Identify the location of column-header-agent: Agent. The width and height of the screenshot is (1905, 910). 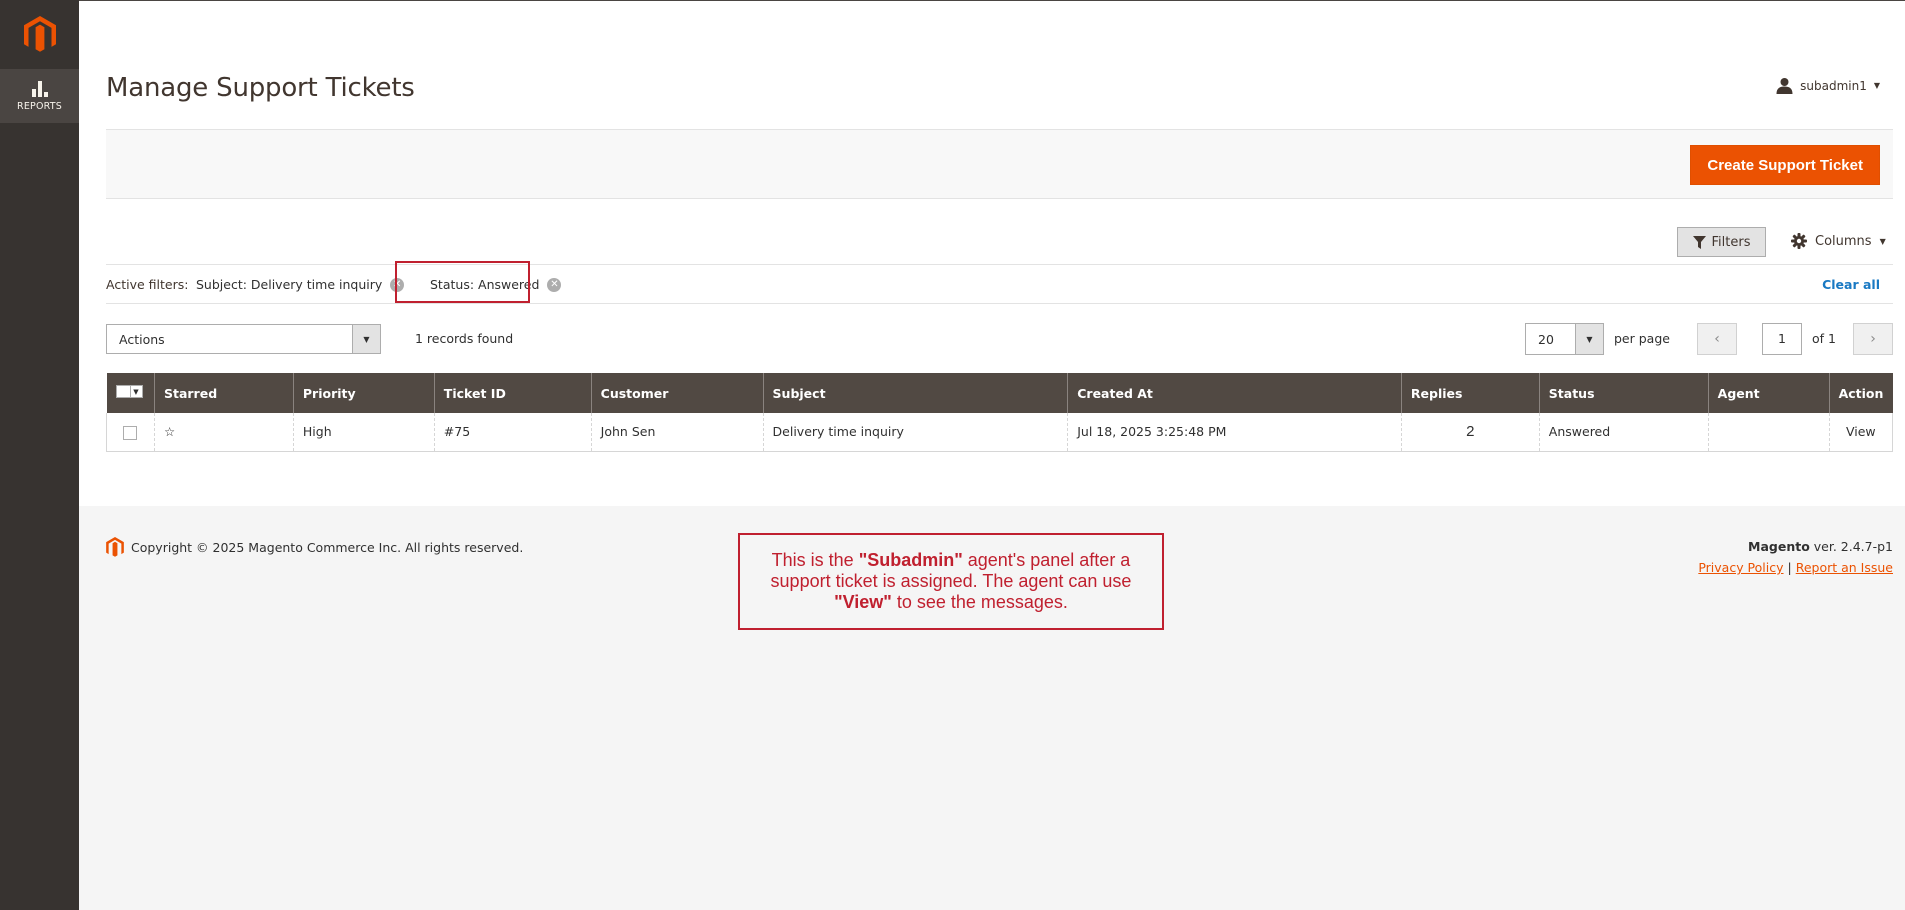
(1768, 393).